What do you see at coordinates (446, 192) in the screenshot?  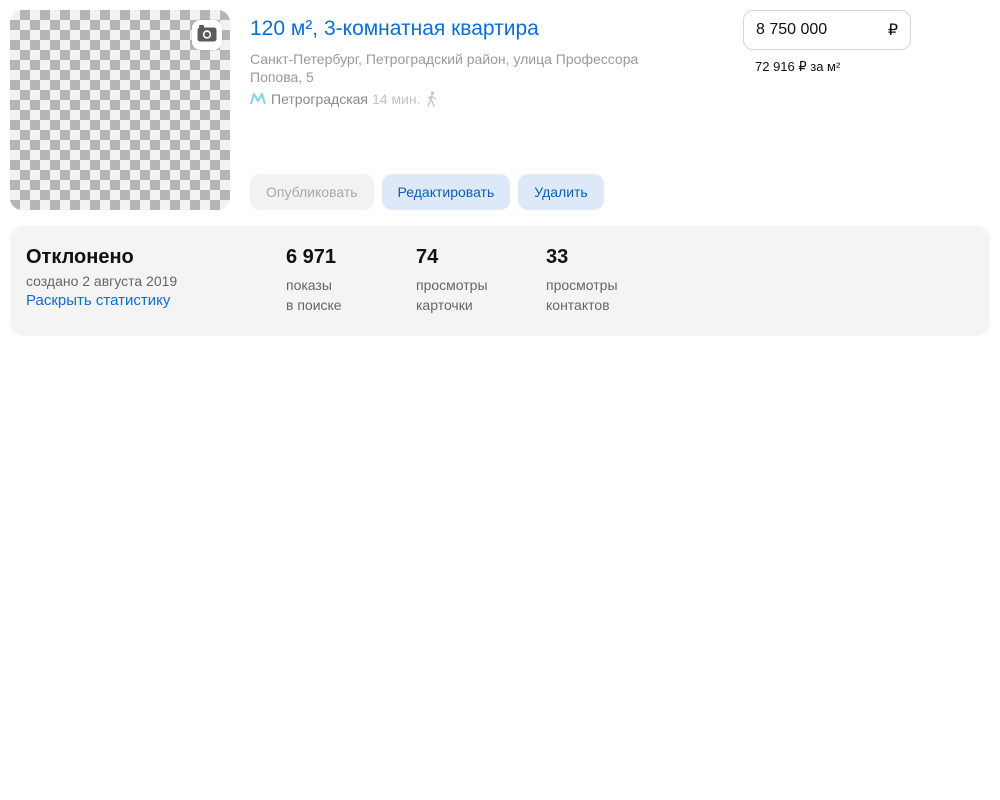 I see `edit-button: Редактировать` at bounding box center [446, 192].